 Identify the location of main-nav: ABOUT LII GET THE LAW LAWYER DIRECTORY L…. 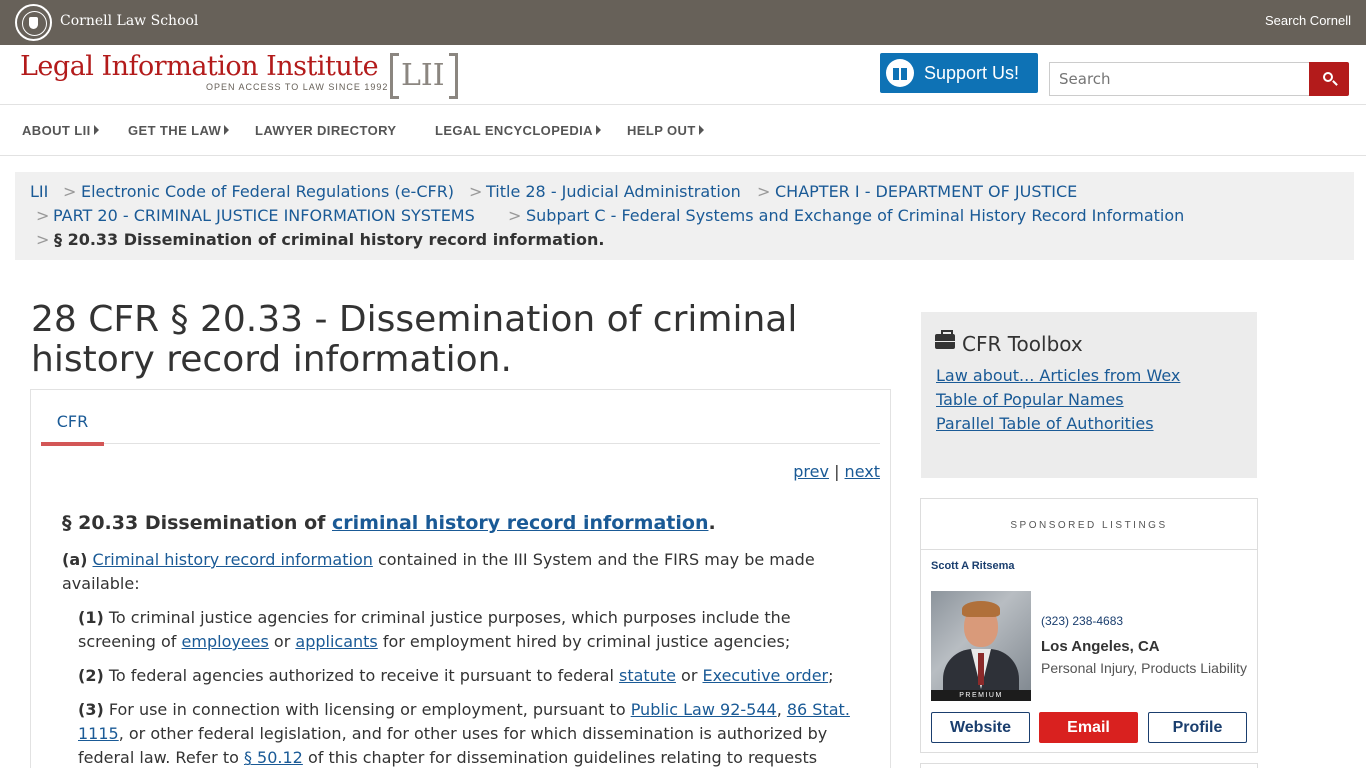
(683, 130).